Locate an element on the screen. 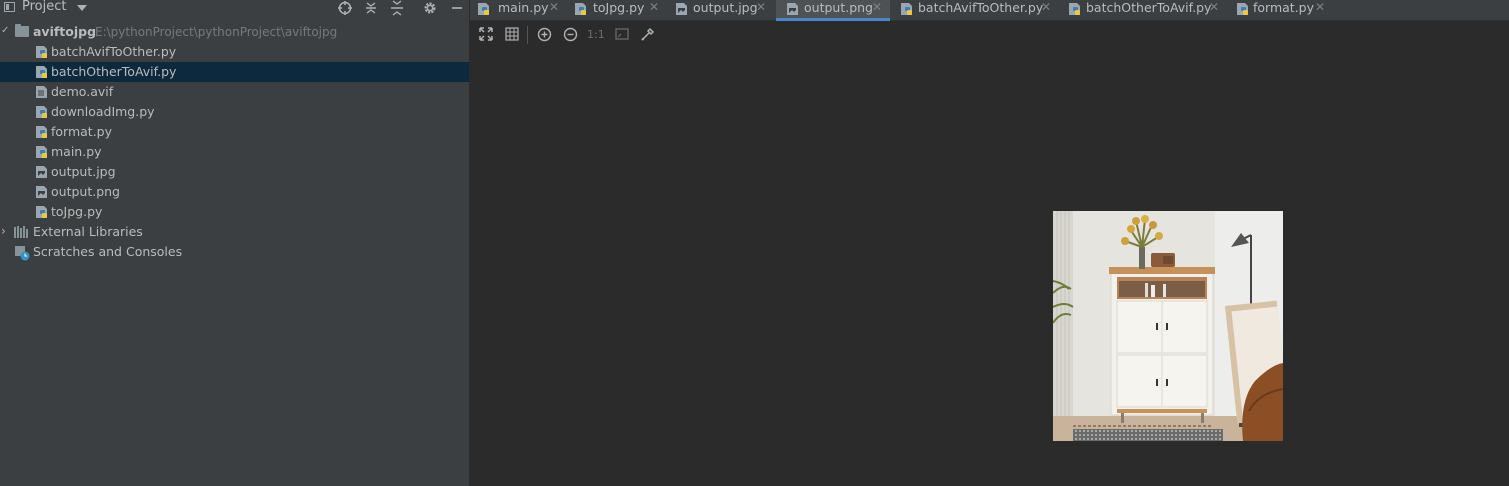  tree-item-file: downloadImg.py is located at coordinates (234, 112).